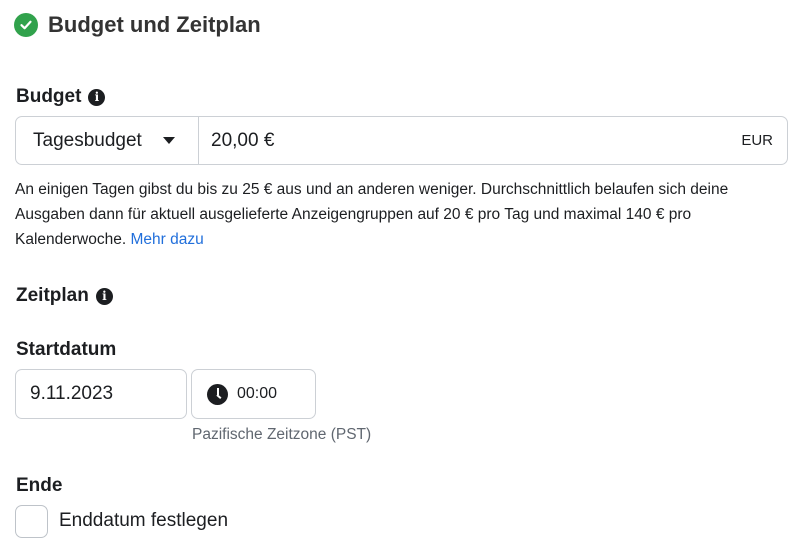  I want to click on schedule-label-row: Zeitplan i, so click(64, 296).